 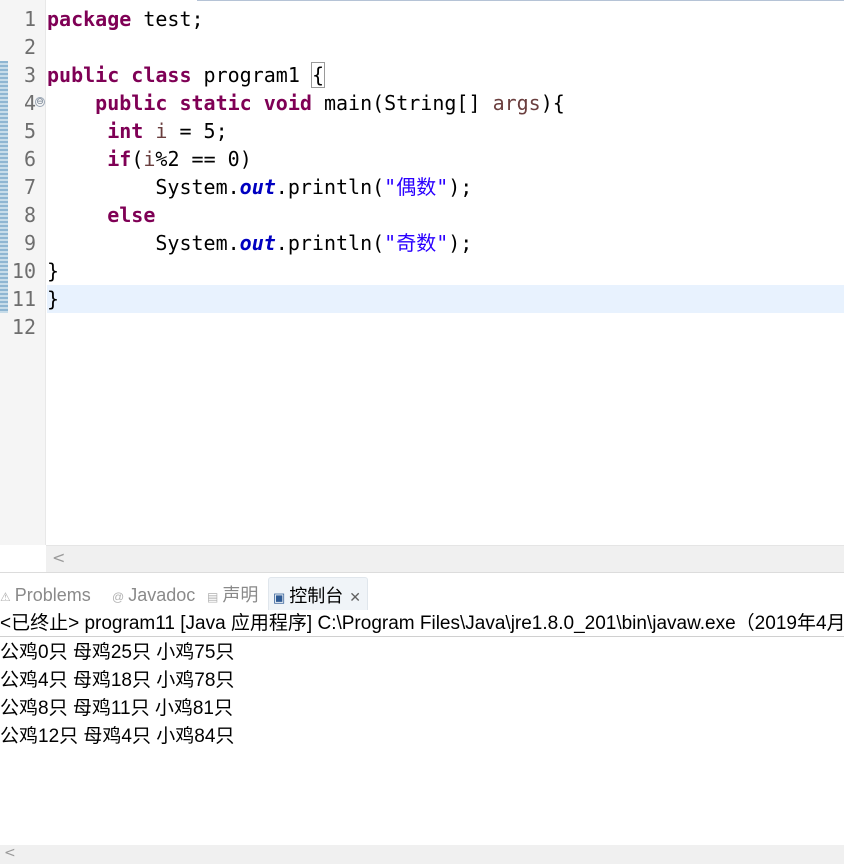 I want to click on line-number: 2, so click(x=29, y=47).